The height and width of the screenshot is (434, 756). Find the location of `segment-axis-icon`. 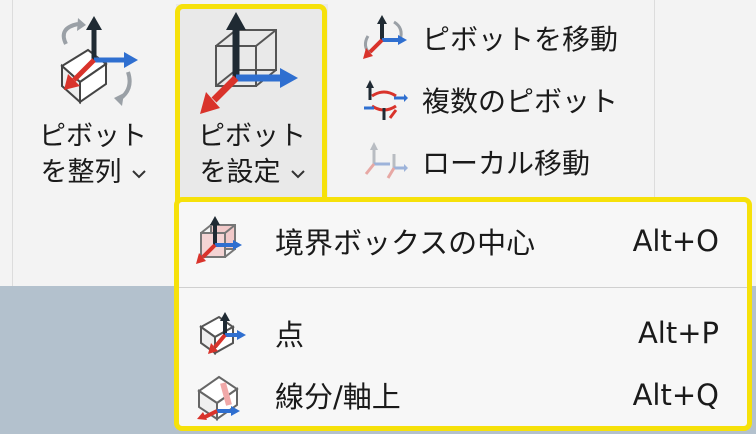

segment-axis-icon is located at coordinates (218, 398).